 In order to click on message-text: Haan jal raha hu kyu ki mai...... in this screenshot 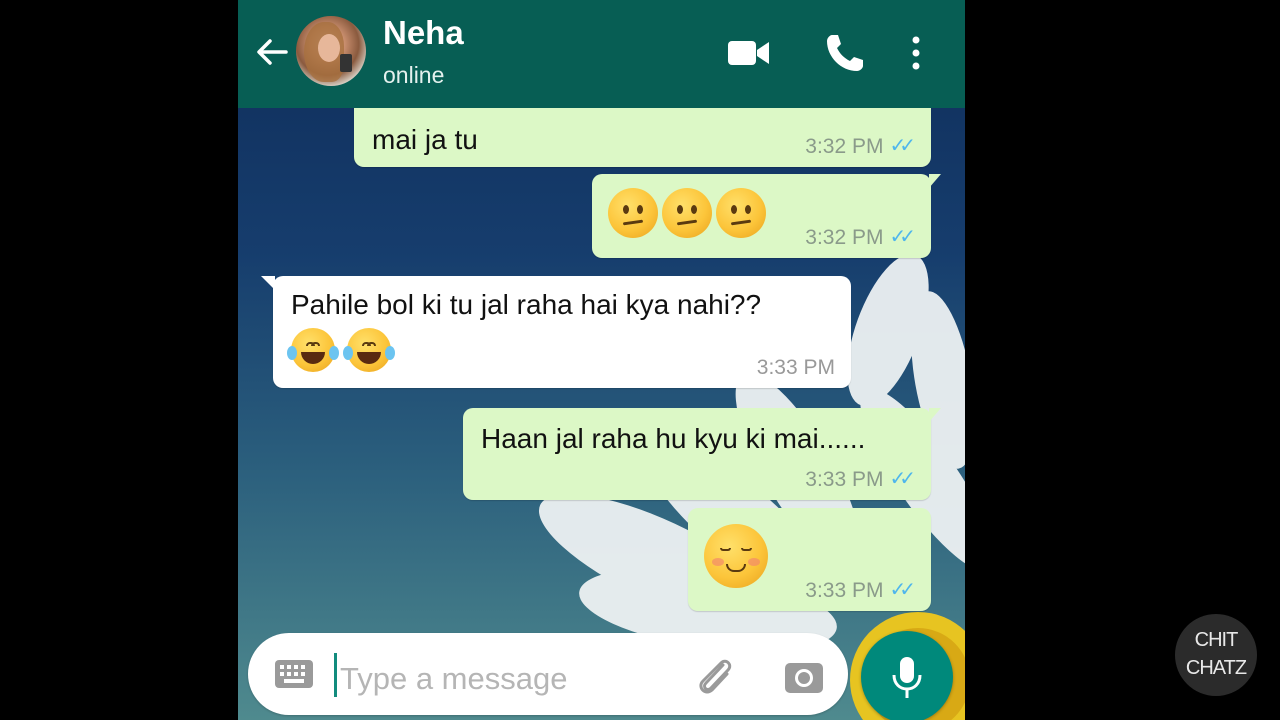, I will do `click(673, 438)`.